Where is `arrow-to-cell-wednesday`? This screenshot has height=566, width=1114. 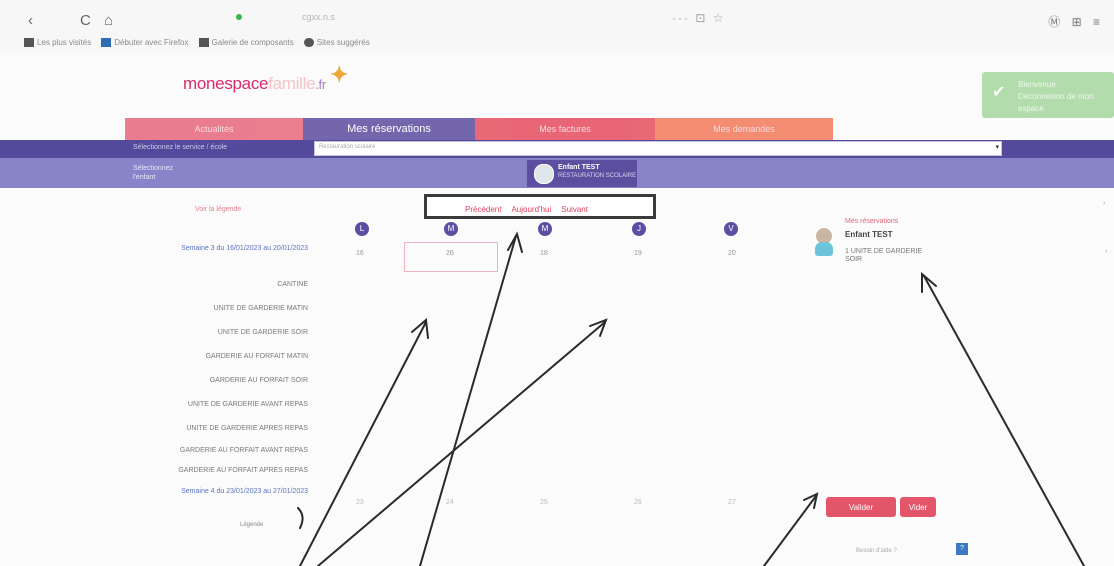 arrow-to-cell-wednesday is located at coordinates (461, 443).